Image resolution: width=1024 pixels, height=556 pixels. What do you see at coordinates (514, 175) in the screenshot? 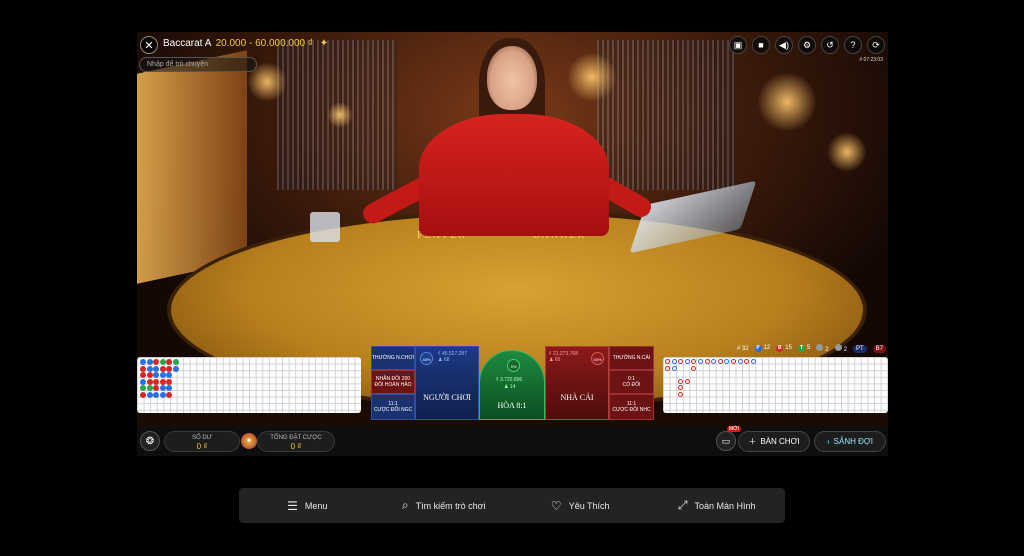
I see `dealer` at bounding box center [514, 175].